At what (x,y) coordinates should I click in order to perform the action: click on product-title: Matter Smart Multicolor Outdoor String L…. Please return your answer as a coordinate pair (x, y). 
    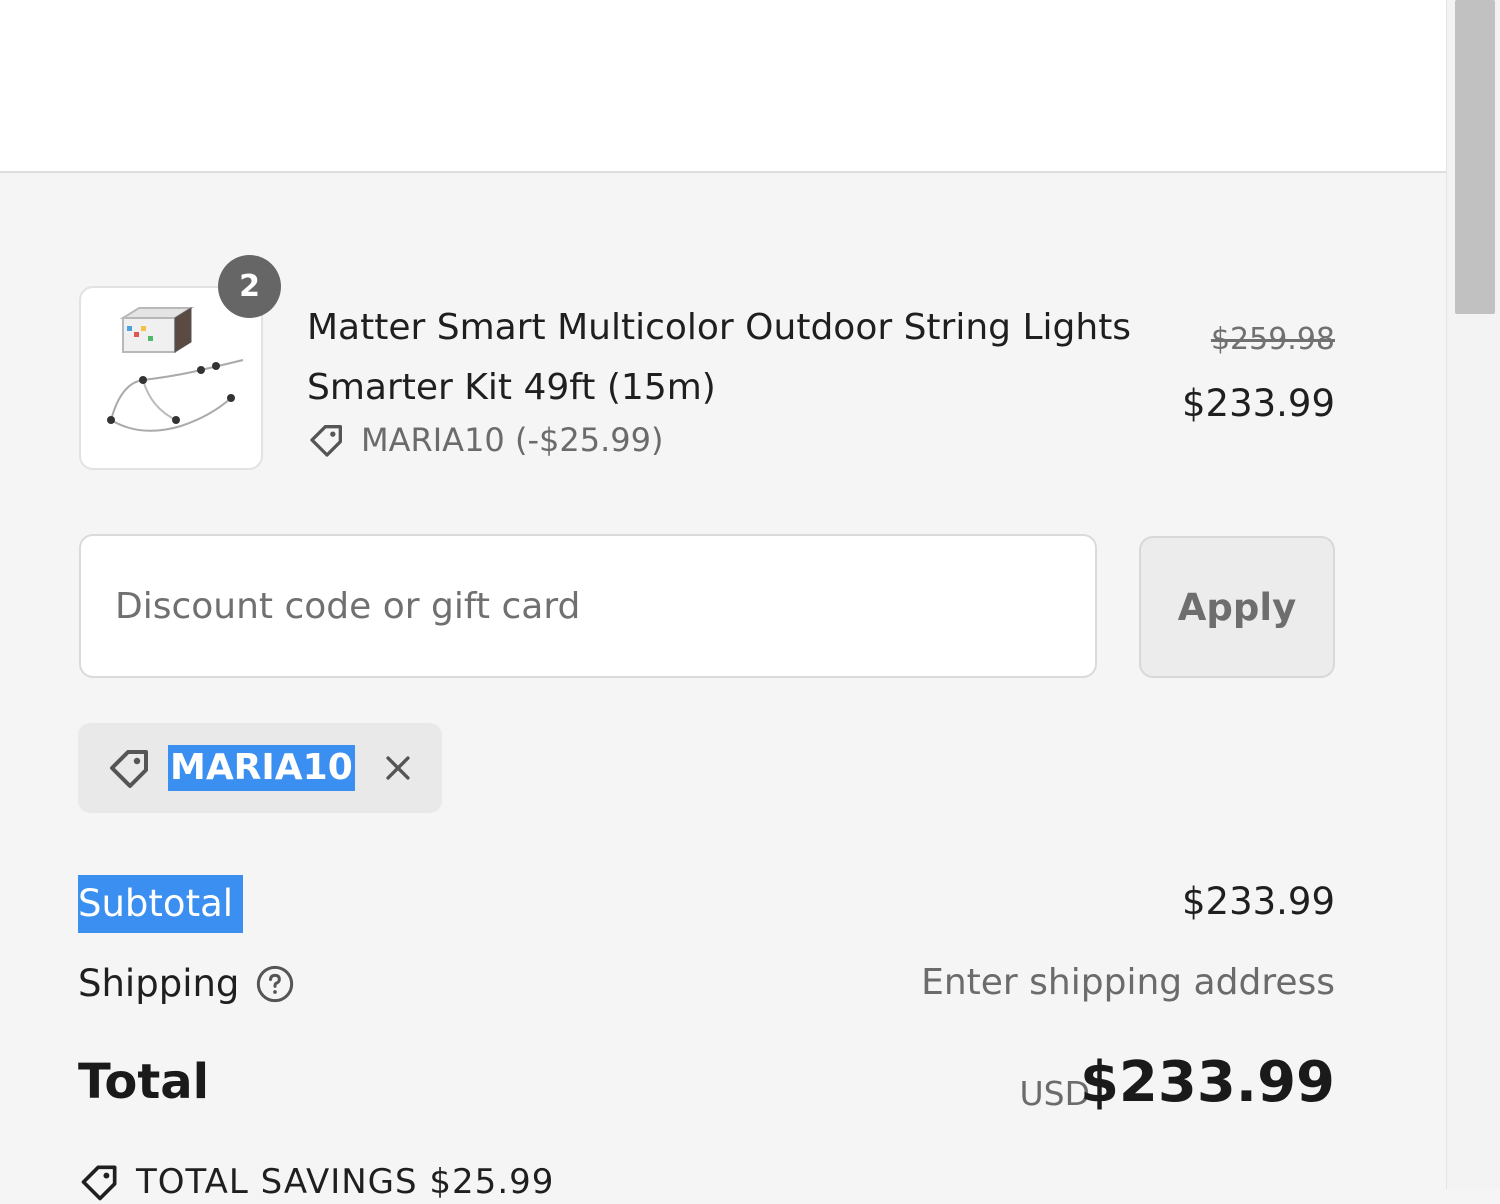
    Looking at the image, I should click on (719, 357).